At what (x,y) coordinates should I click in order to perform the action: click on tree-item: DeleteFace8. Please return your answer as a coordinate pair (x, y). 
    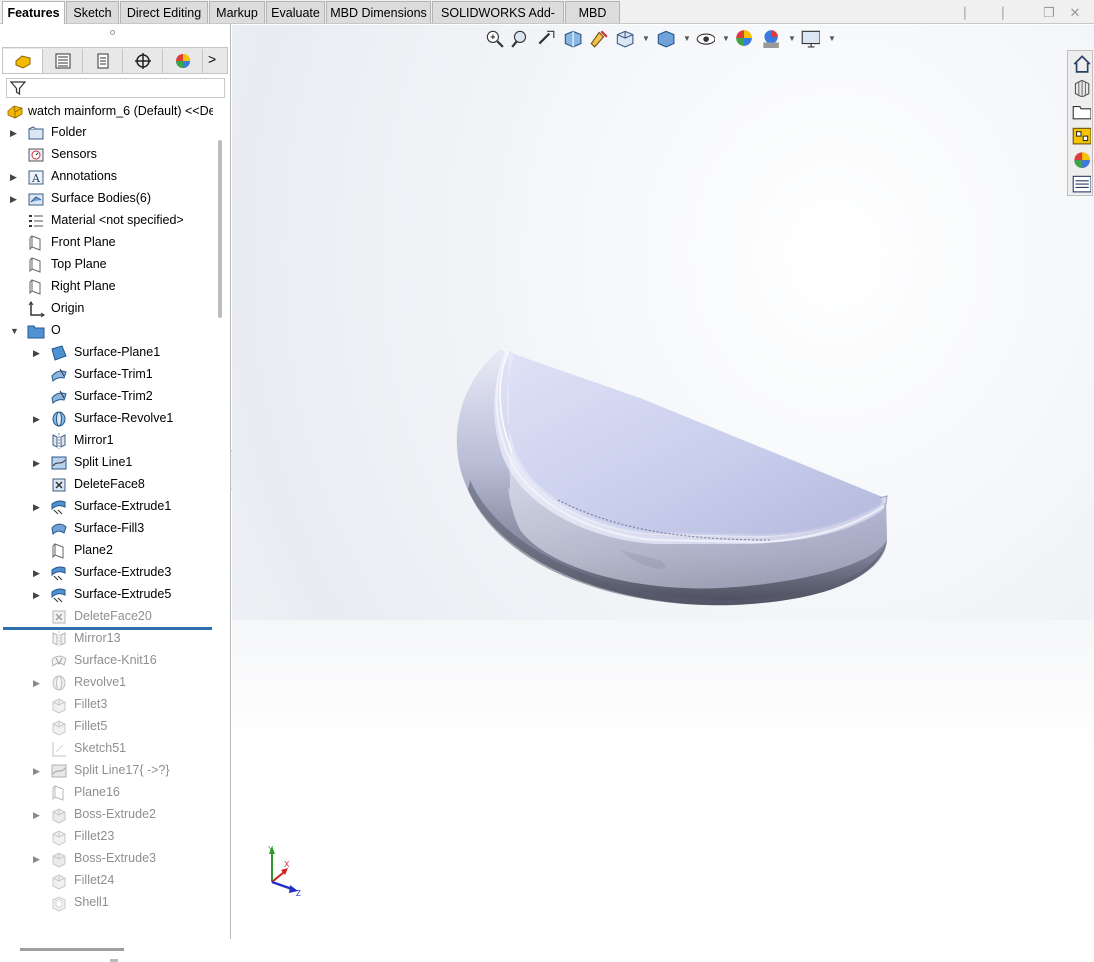
    Looking at the image, I should click on (107, 485).